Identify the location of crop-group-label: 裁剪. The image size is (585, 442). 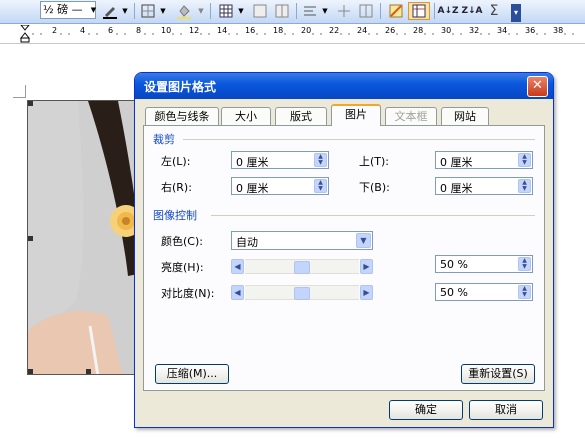
(164, 139).